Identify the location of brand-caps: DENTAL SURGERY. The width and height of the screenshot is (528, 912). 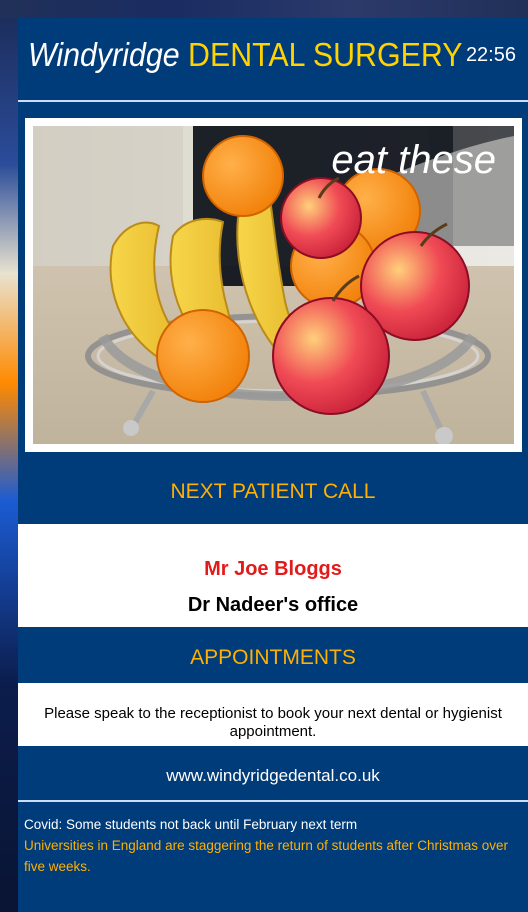
(325, 54).